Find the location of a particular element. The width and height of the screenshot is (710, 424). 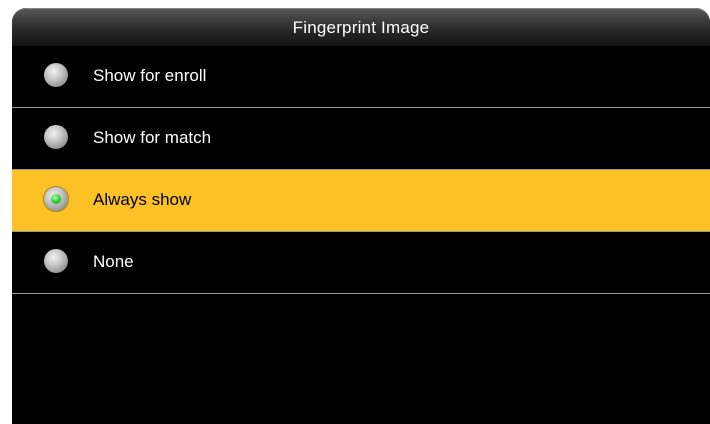

option-label: Show for enroll is located at coordinates (150, 75).